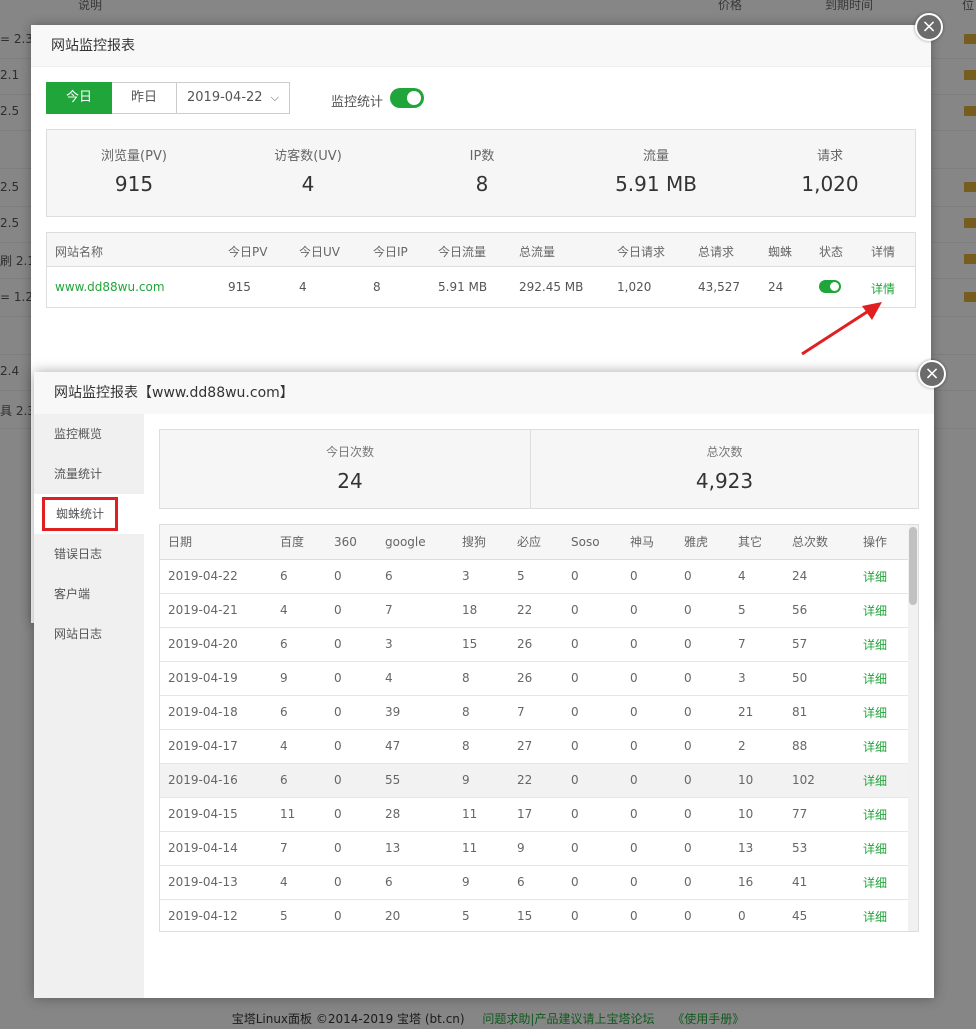 The image size is (976, 1029). I want to click on col-today-uv: 今日UV, so click(319, 252).